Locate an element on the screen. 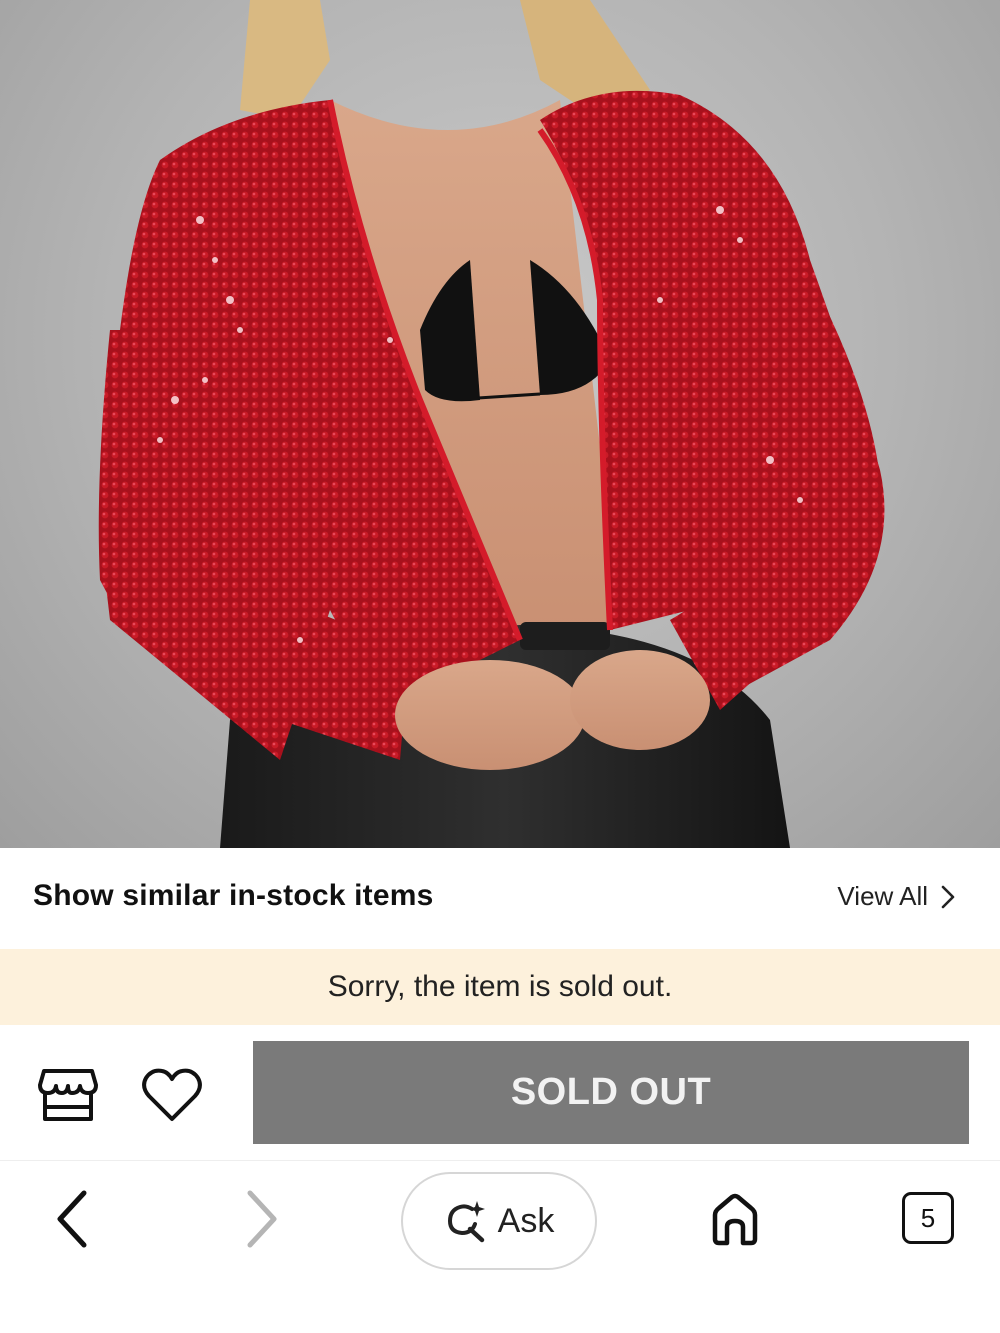 This screenshot has height=1333, width=1000. store-icon is located at coordinates (68, 1095).